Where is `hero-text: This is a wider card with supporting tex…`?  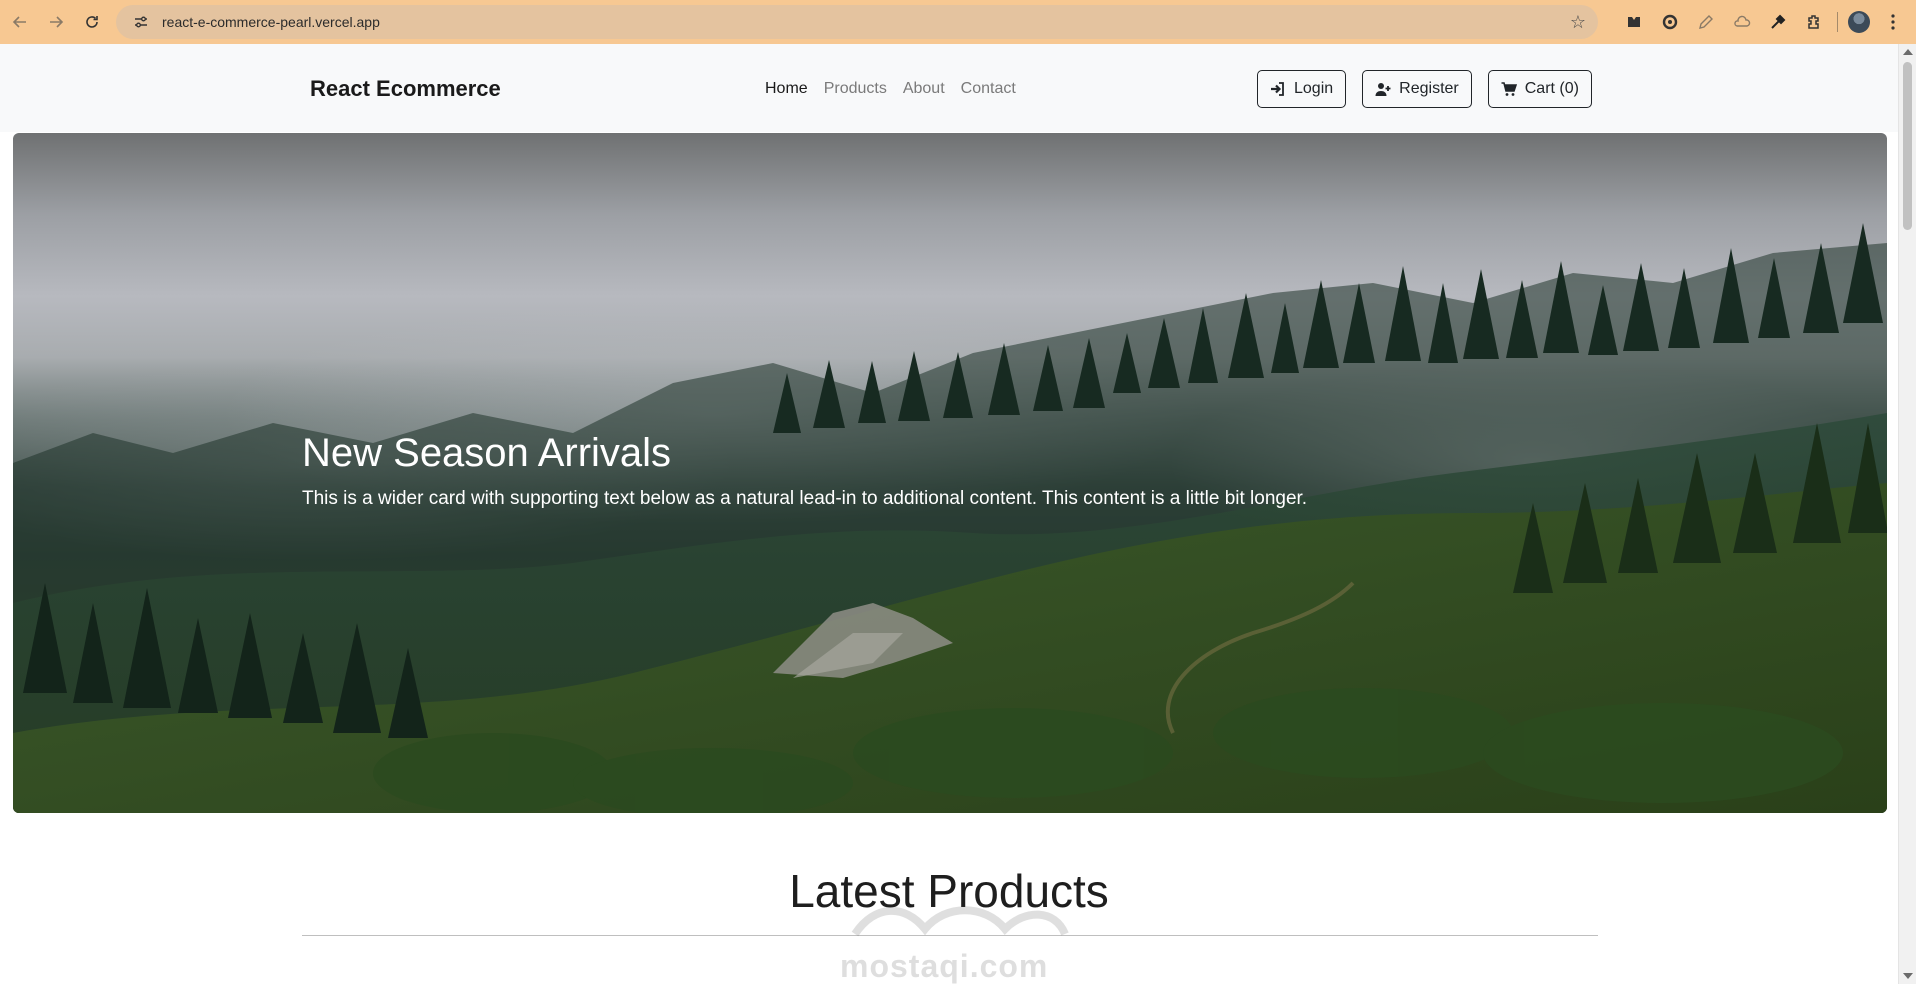 hero-text: This is a wider card with supporting tex… is located at coordinates (805, 498).